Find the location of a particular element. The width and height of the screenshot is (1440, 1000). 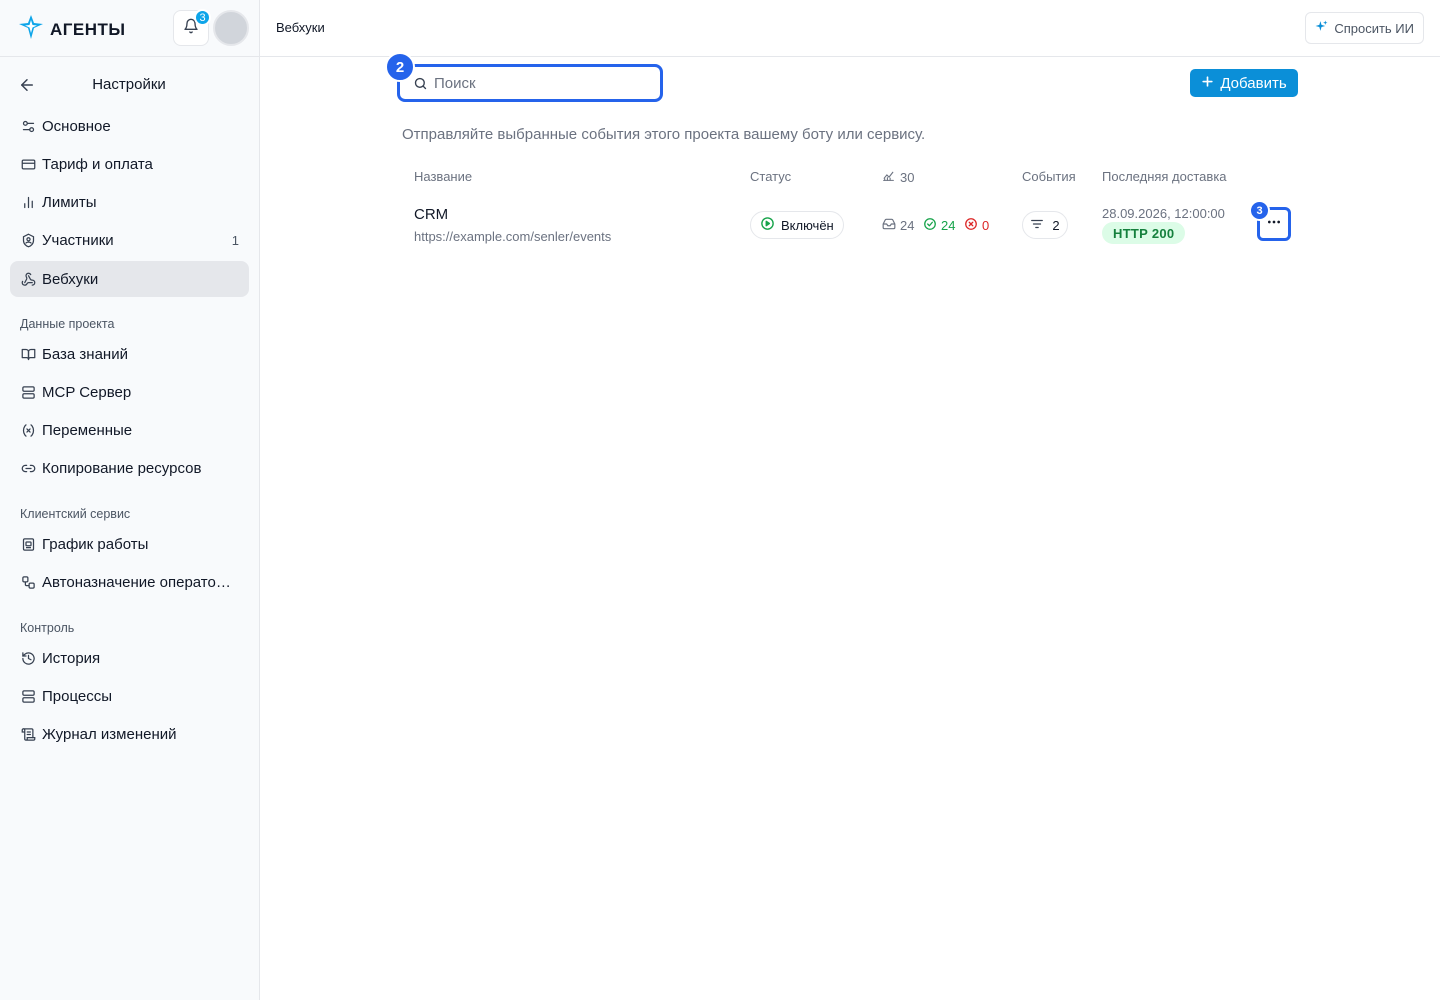

plus-icon is located at coordinates (1207, 83).